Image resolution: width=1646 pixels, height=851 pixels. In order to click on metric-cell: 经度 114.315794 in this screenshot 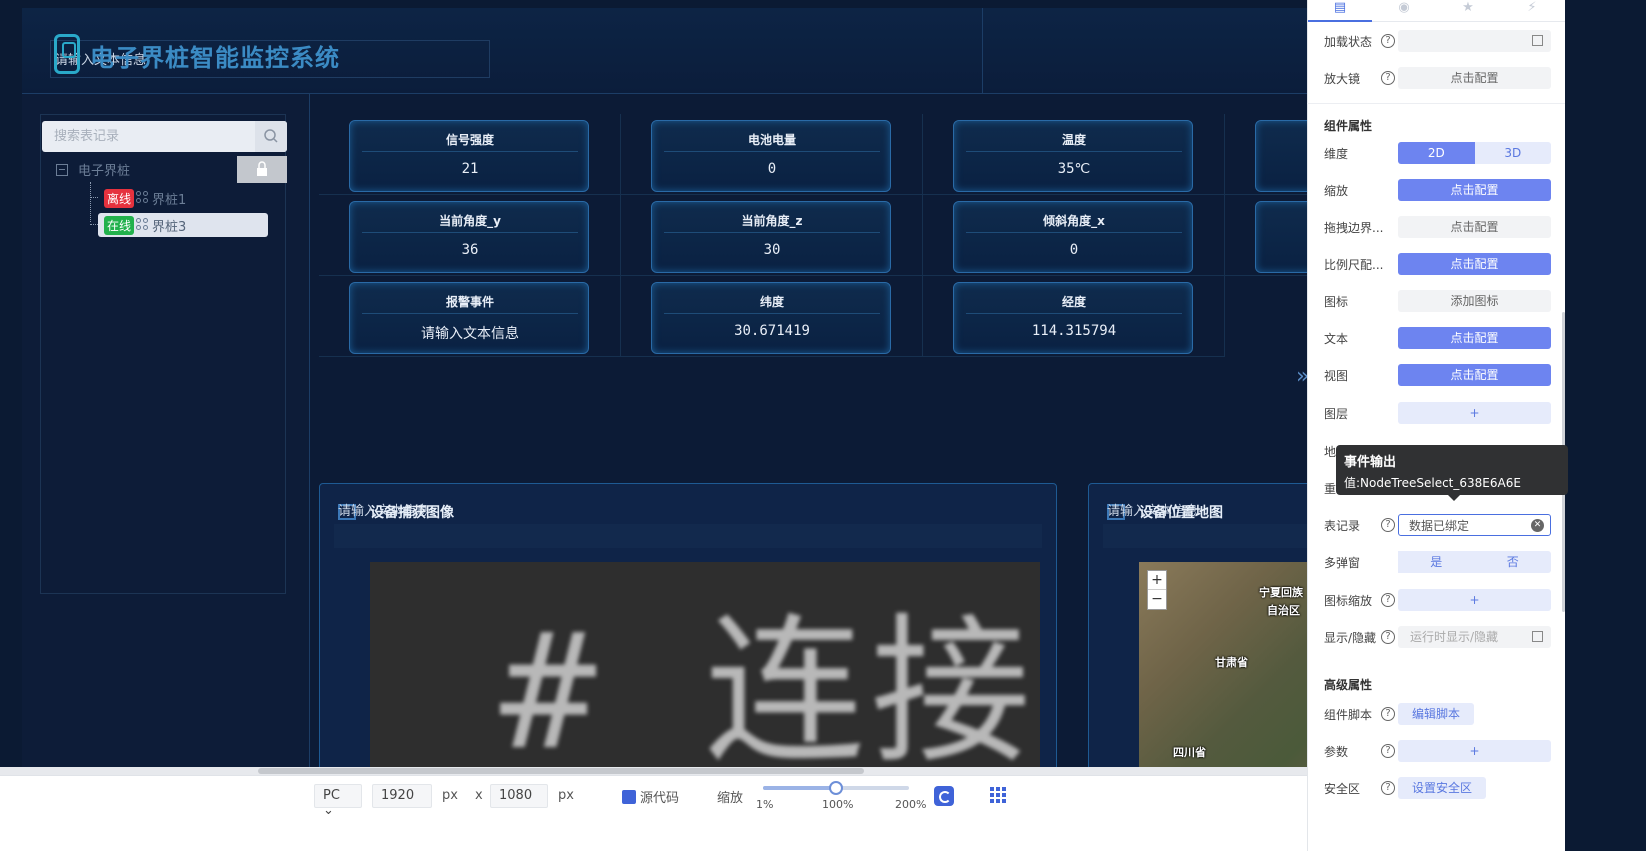, I will do `click(1074, 316)`.